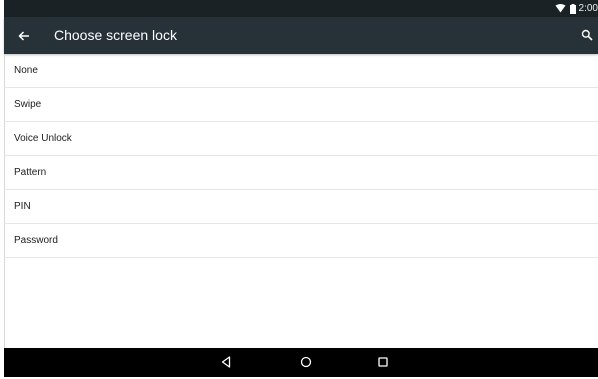  Describe the element at coordinates (43, 138) in the screenshot. I see `option-label: Voice Unlock` at that location.